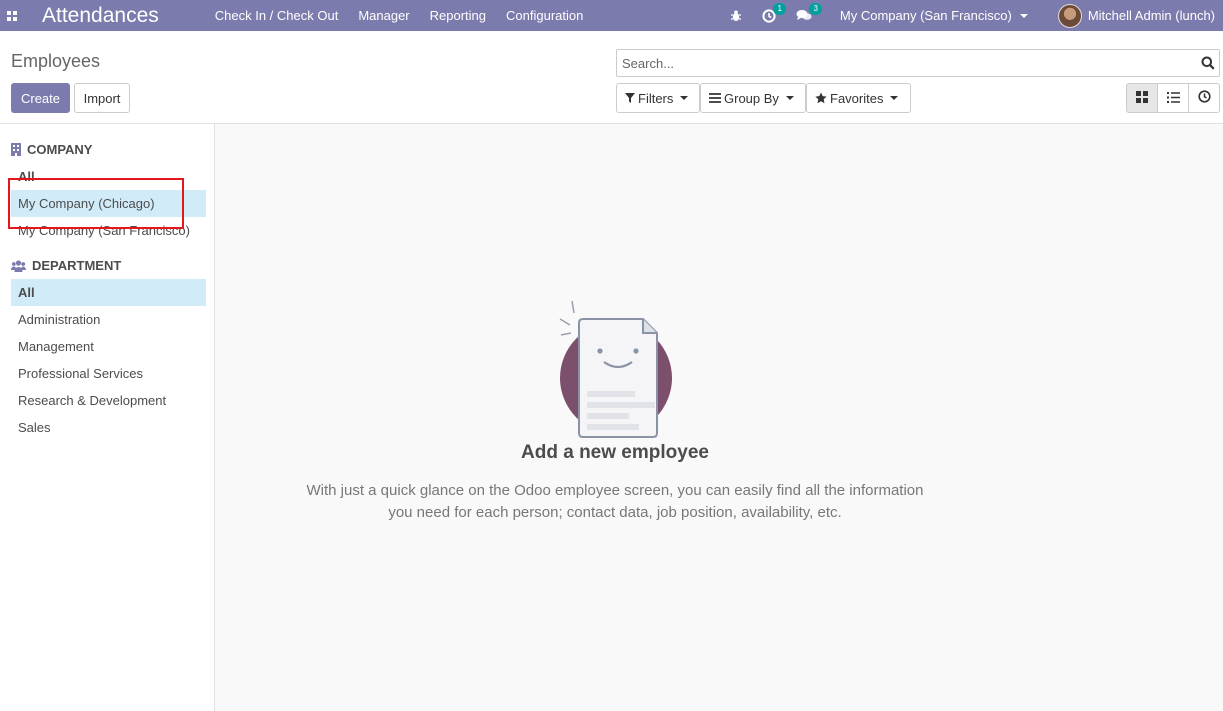 This screenshot has height=711, width=1223. What do you see at coordinates (12, 15) in the screenshot?
I see `apps-menu-icon` at bounding box center [12, 15].